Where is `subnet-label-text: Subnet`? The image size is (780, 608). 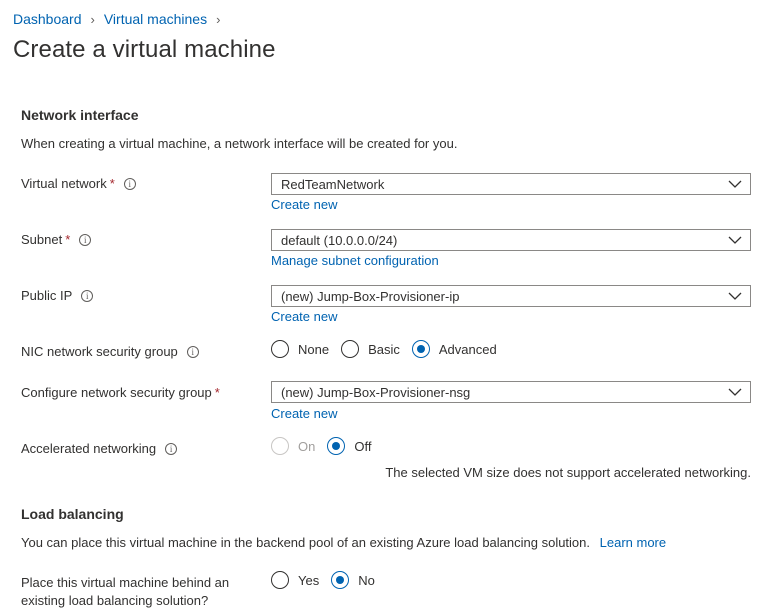 subnet-label-text: Subnet is located at coordinates (42, 239).